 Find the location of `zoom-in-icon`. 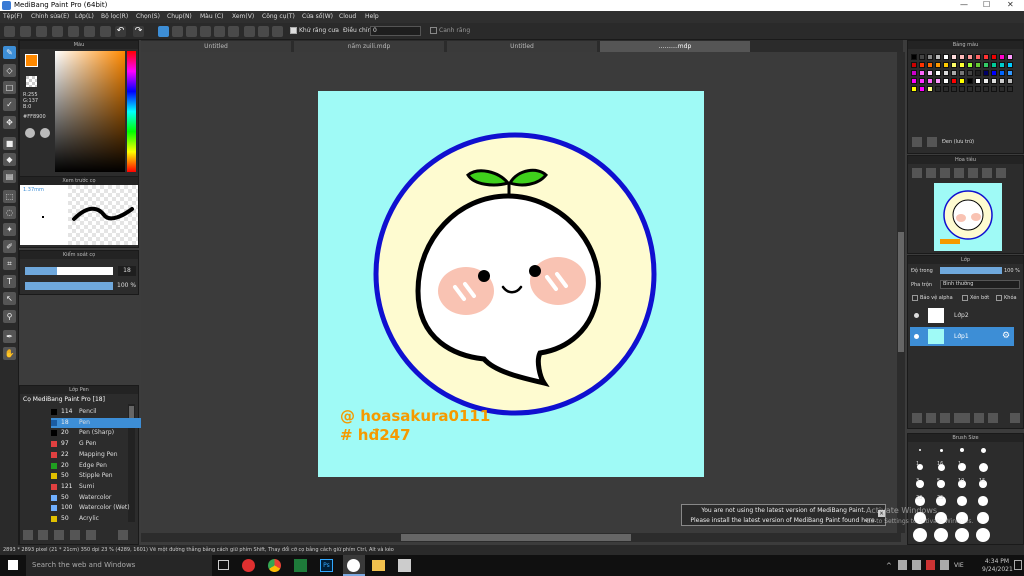

zoom-in-icon is located at coordinates (917, 173).